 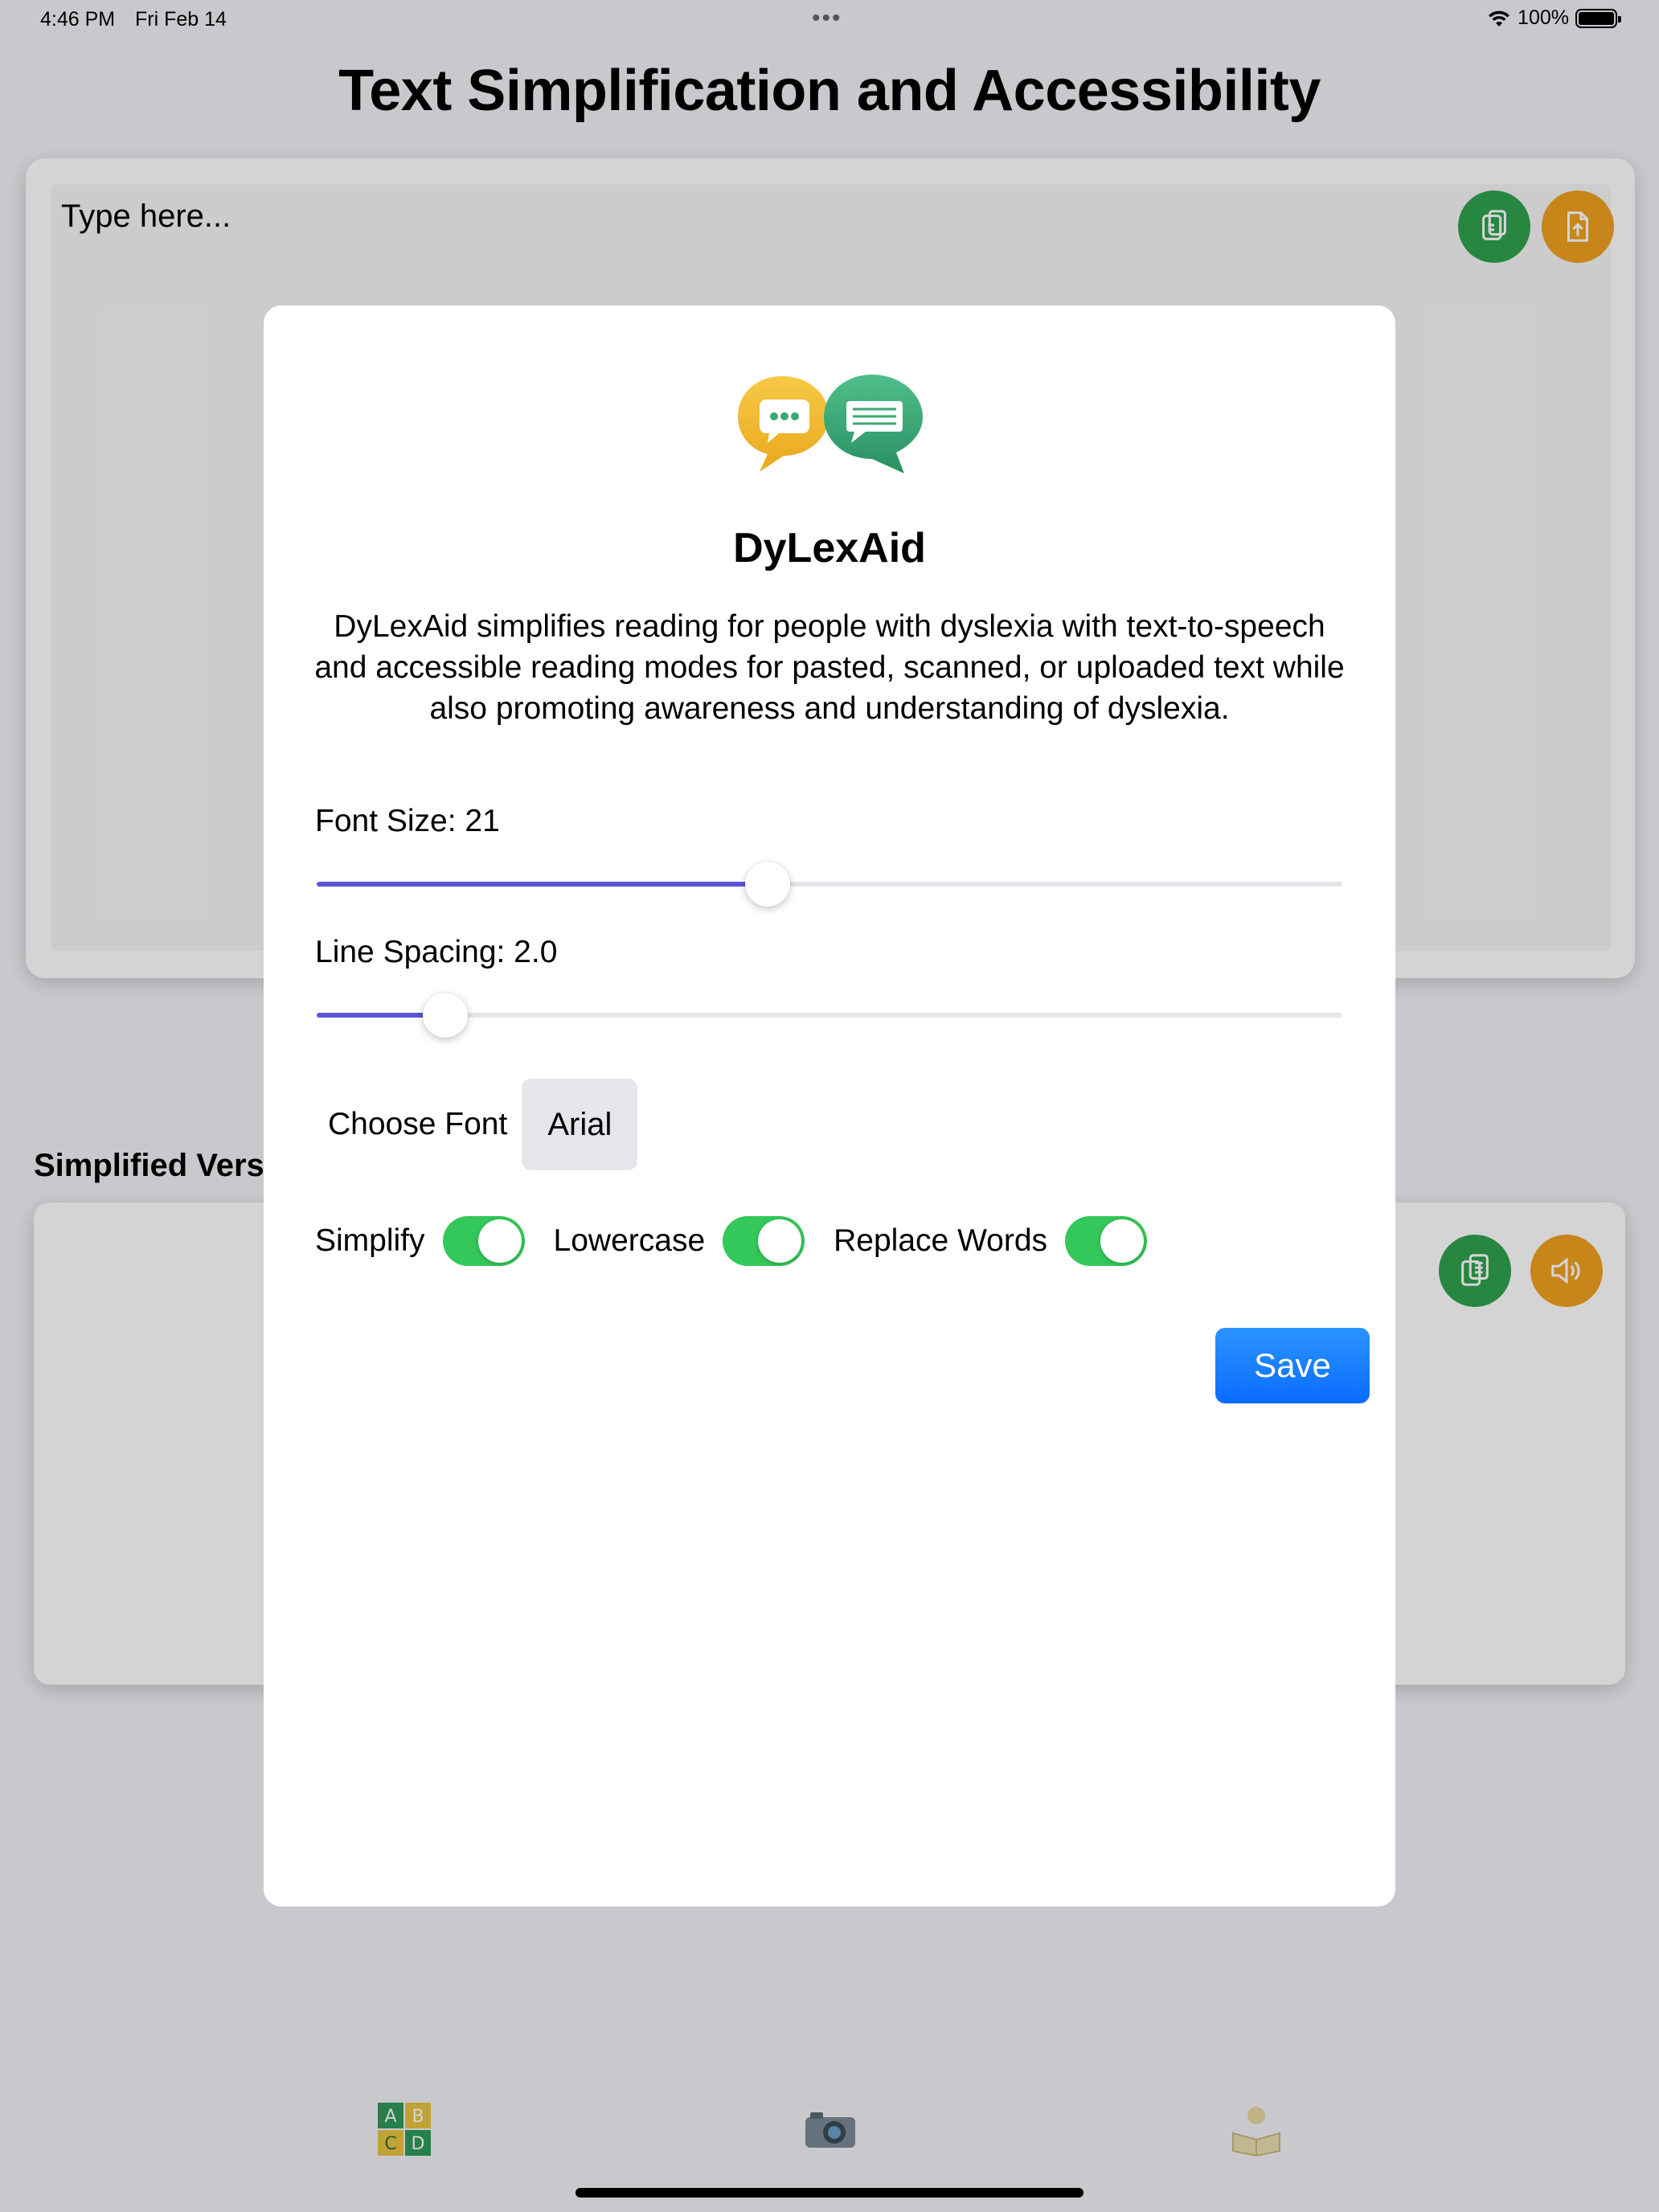 What do you see at coordinates (436, 952) in the screenshot?
I see `line-spacing-label: Line Spacing: 2.0` at bounding box center [436, 952].